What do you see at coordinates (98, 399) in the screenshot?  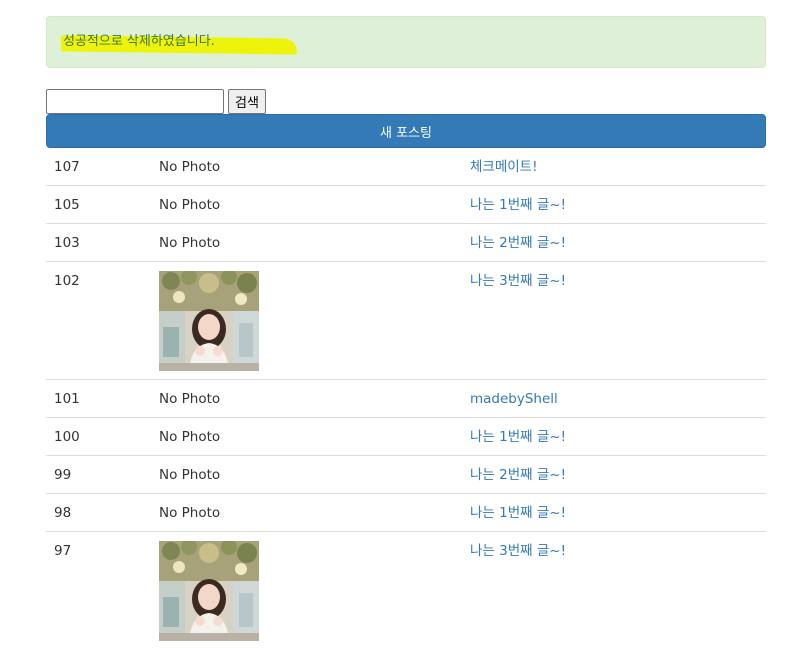 I see `post-id: 101` at bounding box center [98, 399].